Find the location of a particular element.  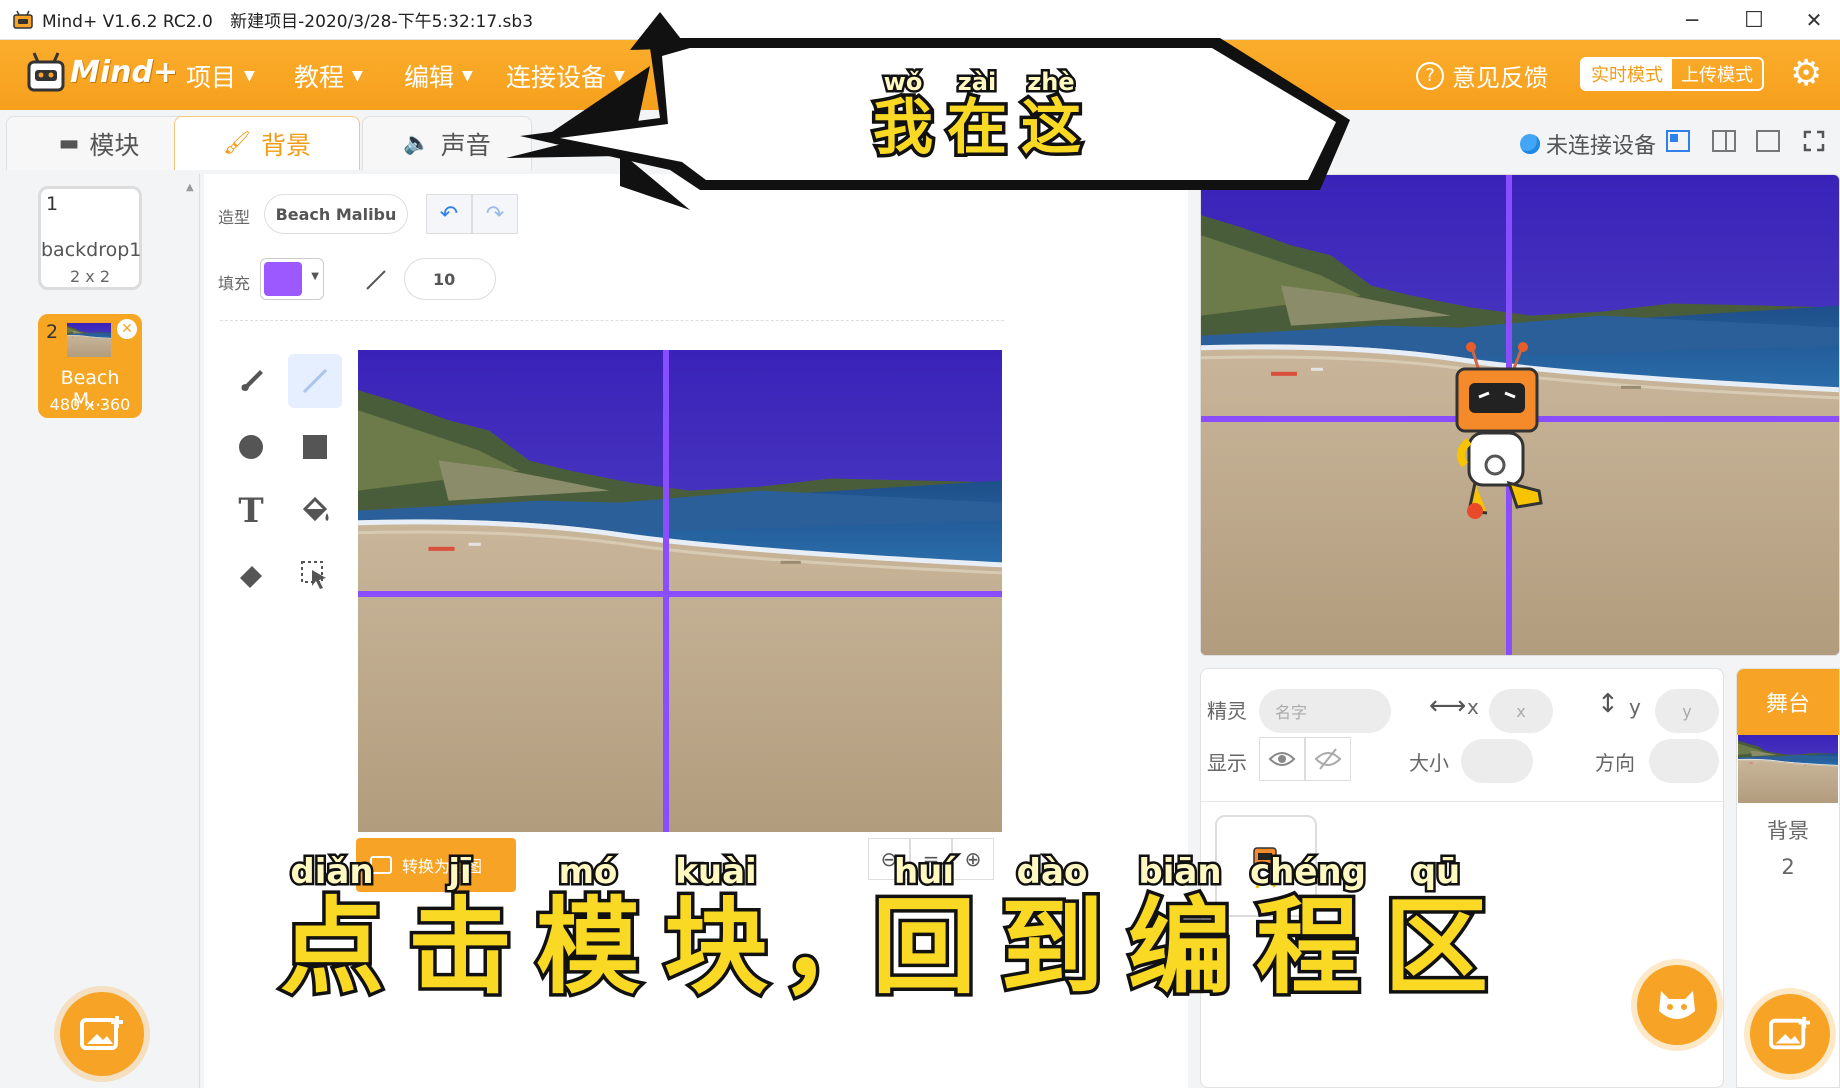

tab-background: 🖌 背景 is located at coordinates (267, 143).